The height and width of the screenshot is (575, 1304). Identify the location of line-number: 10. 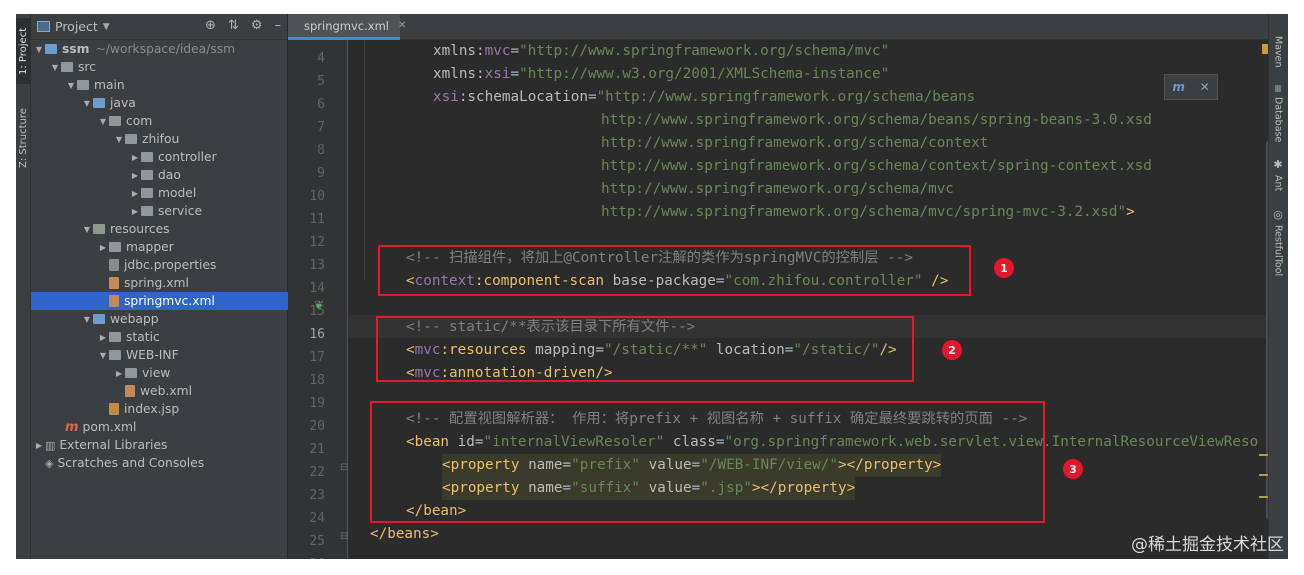
(317, 196).